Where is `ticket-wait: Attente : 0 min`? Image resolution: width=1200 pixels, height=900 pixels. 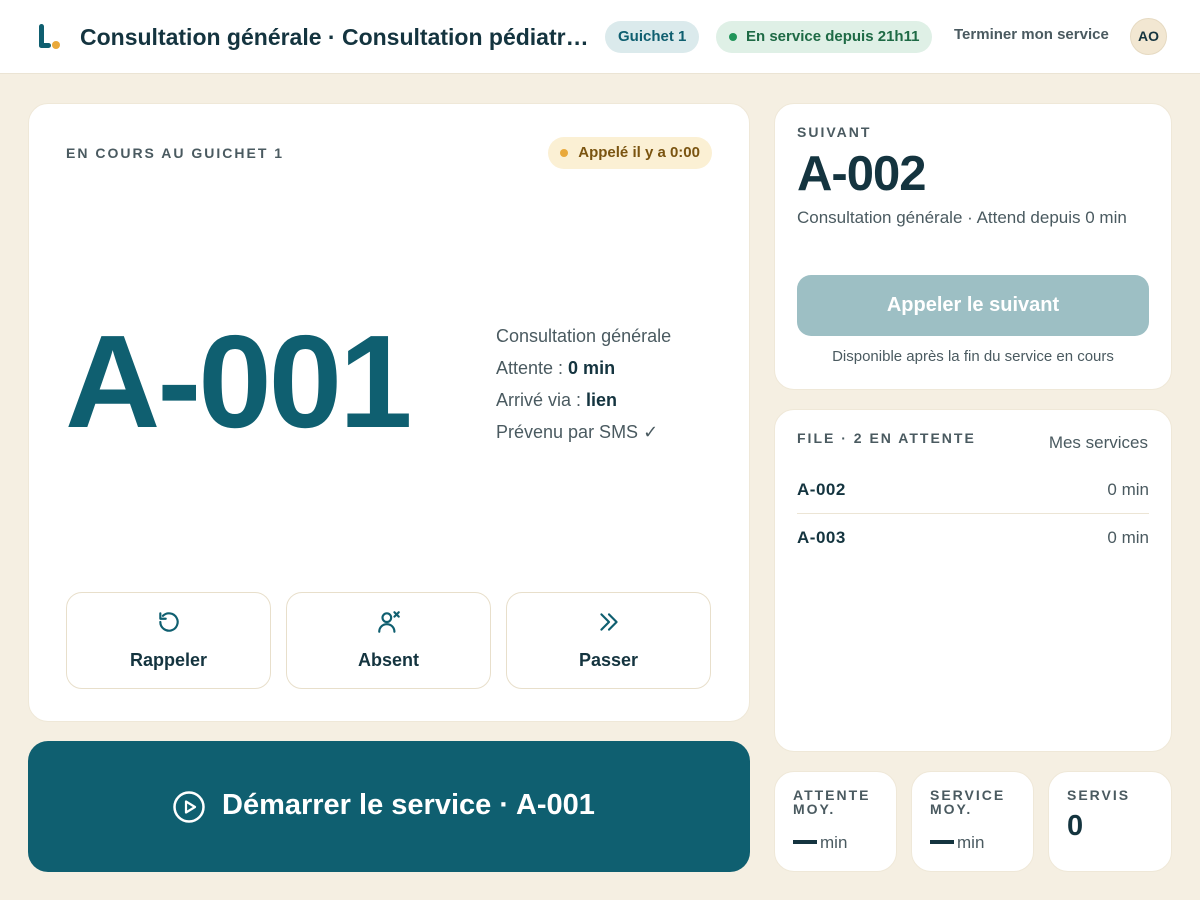
ticket-wait: Attente : 0 min is located at coordinates (556, 368).